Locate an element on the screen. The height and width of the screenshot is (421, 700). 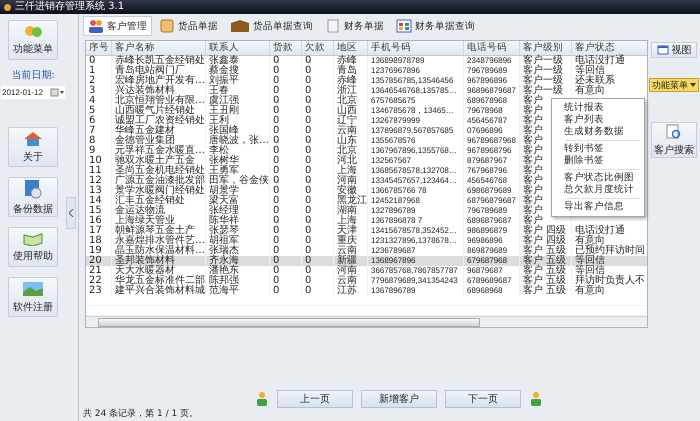
table-cell: 建平兴合装饰材料城 is located at coordinates (159, 291).